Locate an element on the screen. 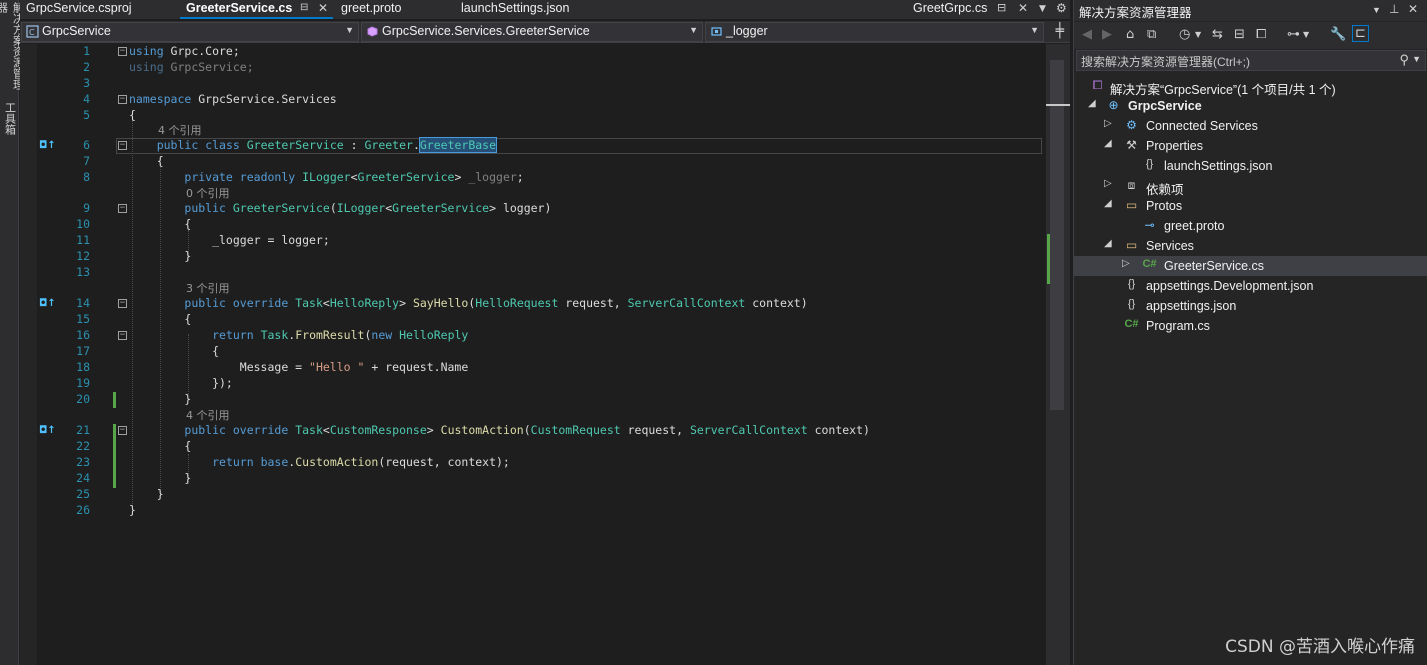 The width and height of the screenshot is (1427, 665). tree-node-properties: ◢ ⚒ Properties is located at coordinates (1250, 146).